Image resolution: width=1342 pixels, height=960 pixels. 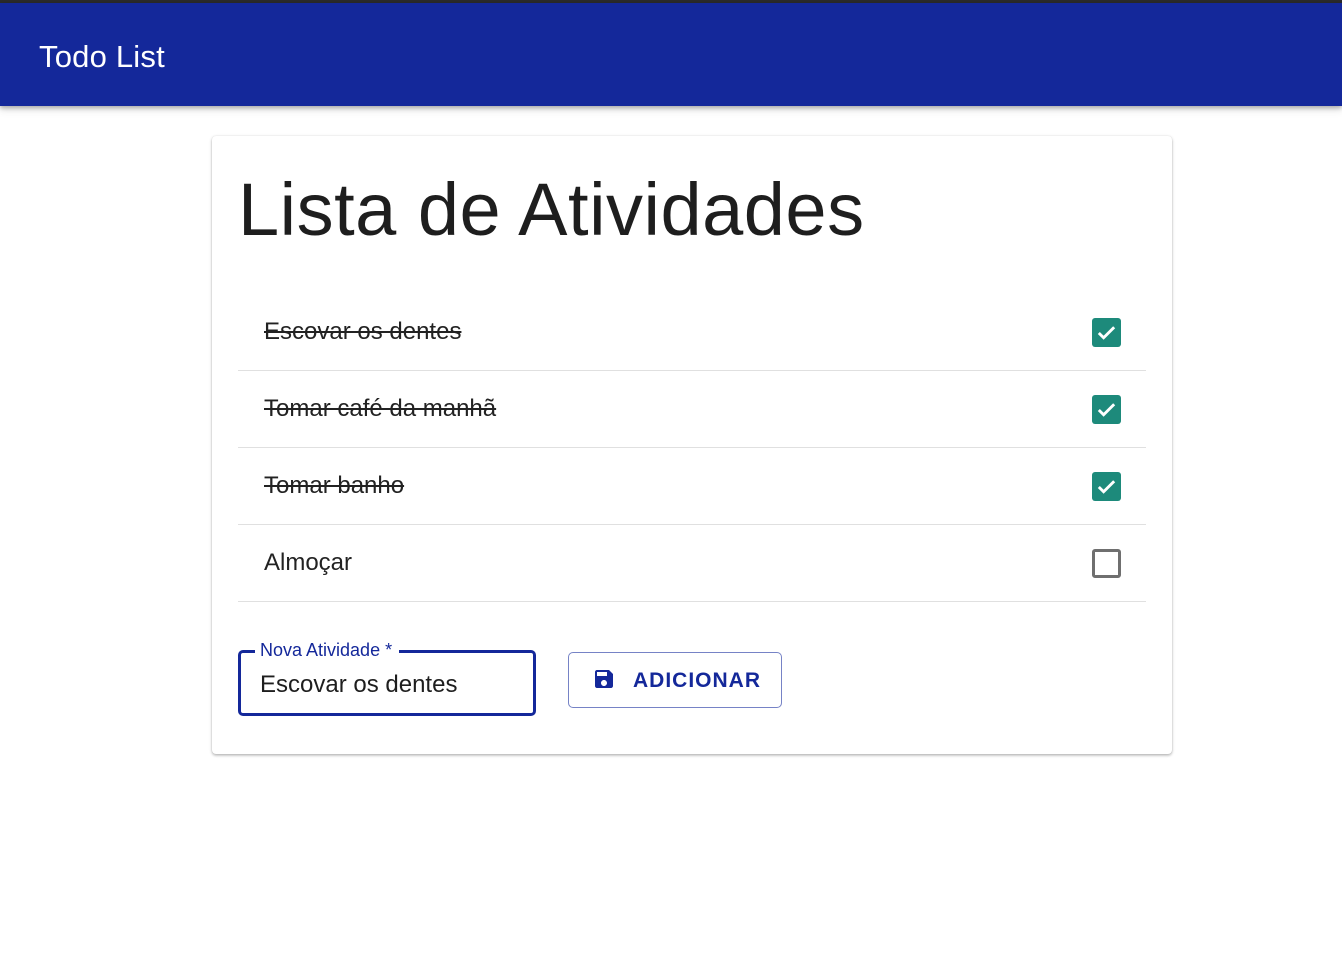 What do you see at coordinates (308, 562) in the screenshot?
I see `todo-item-label: Almoçar` at bounding box center [308, 562].